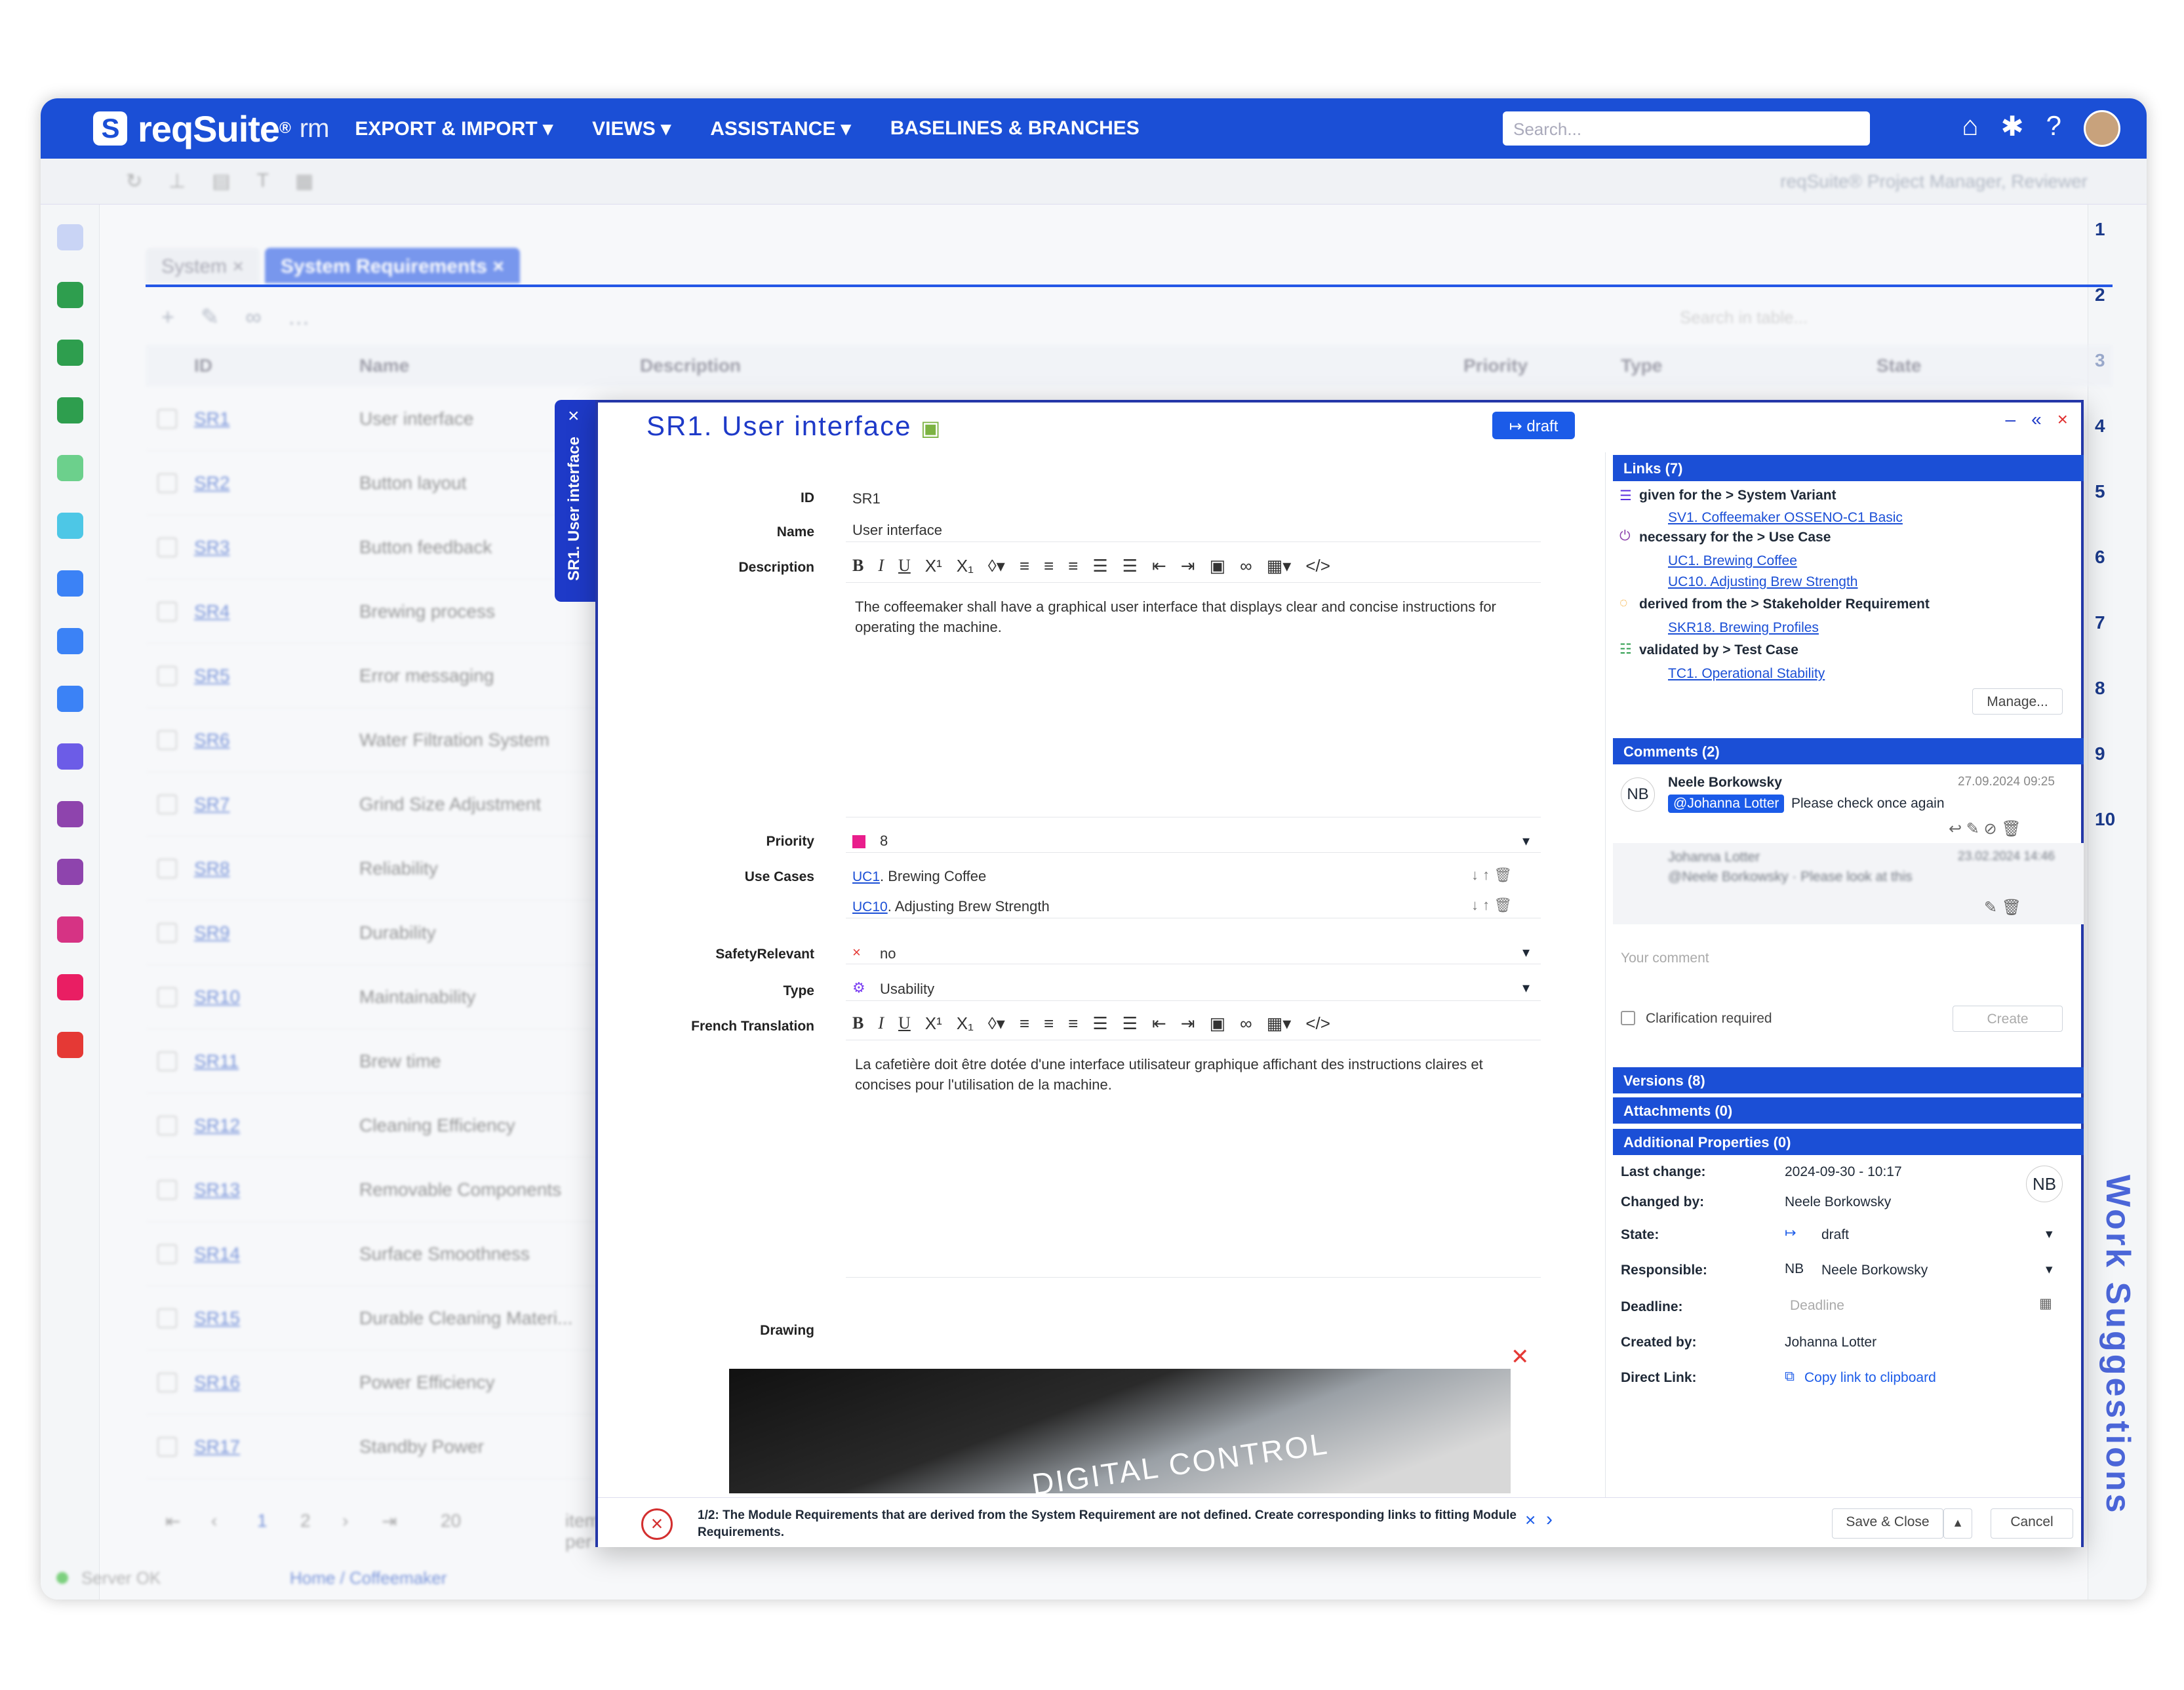 This screenshot has height=1690, width=2184. Describe the element at coordinates (2100, 754) in the screenshot. I see `rail-number: 9` at that location.